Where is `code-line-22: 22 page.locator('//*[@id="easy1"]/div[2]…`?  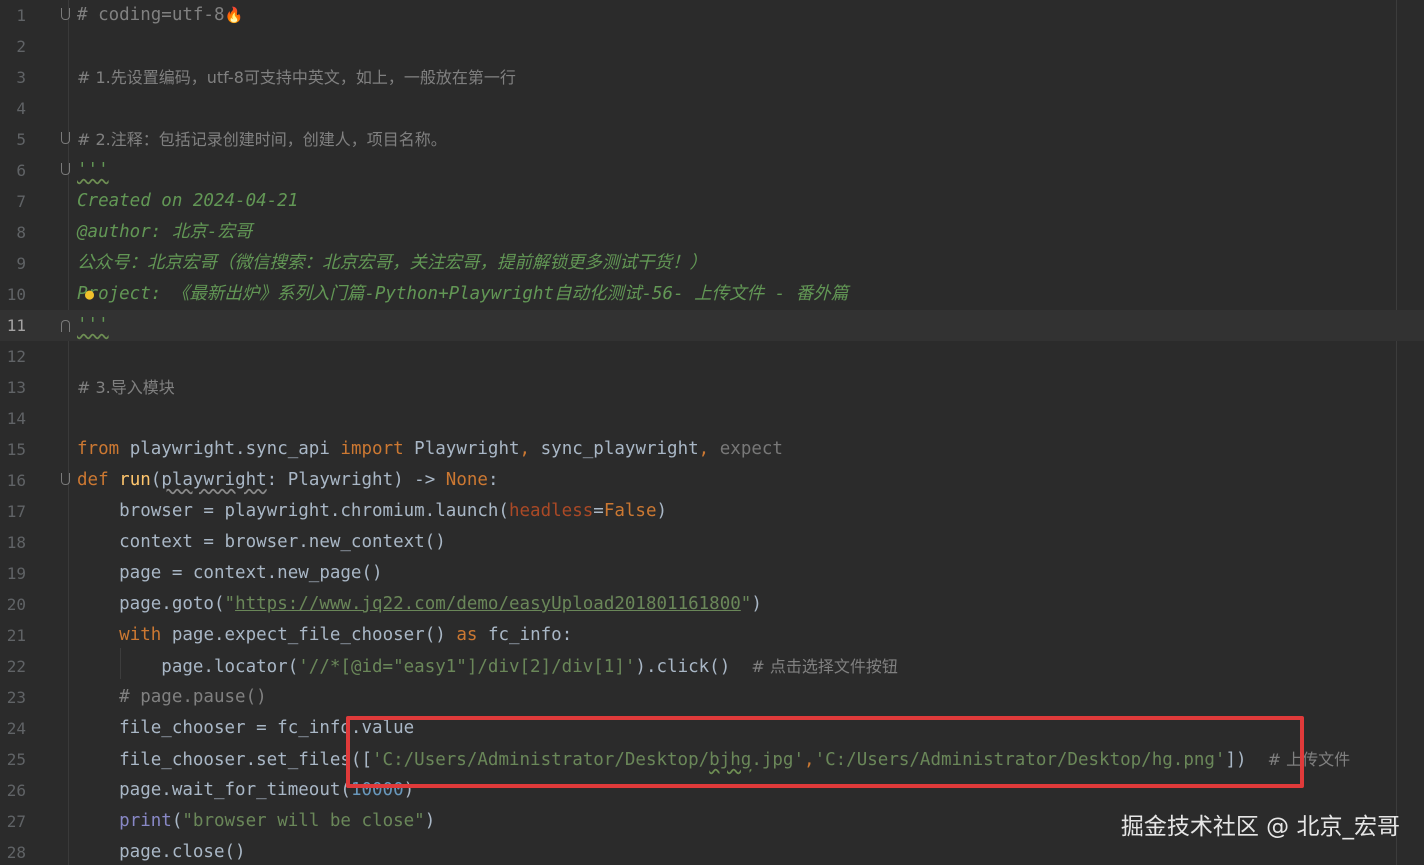
code-line-22: 22 page.locator('//*[@id="easy1"]/div[2]… is located at coordinates (712, 666).